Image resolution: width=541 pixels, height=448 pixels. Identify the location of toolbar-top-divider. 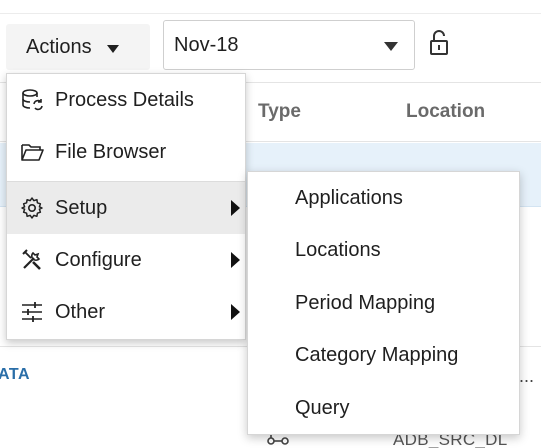
(270, 7).